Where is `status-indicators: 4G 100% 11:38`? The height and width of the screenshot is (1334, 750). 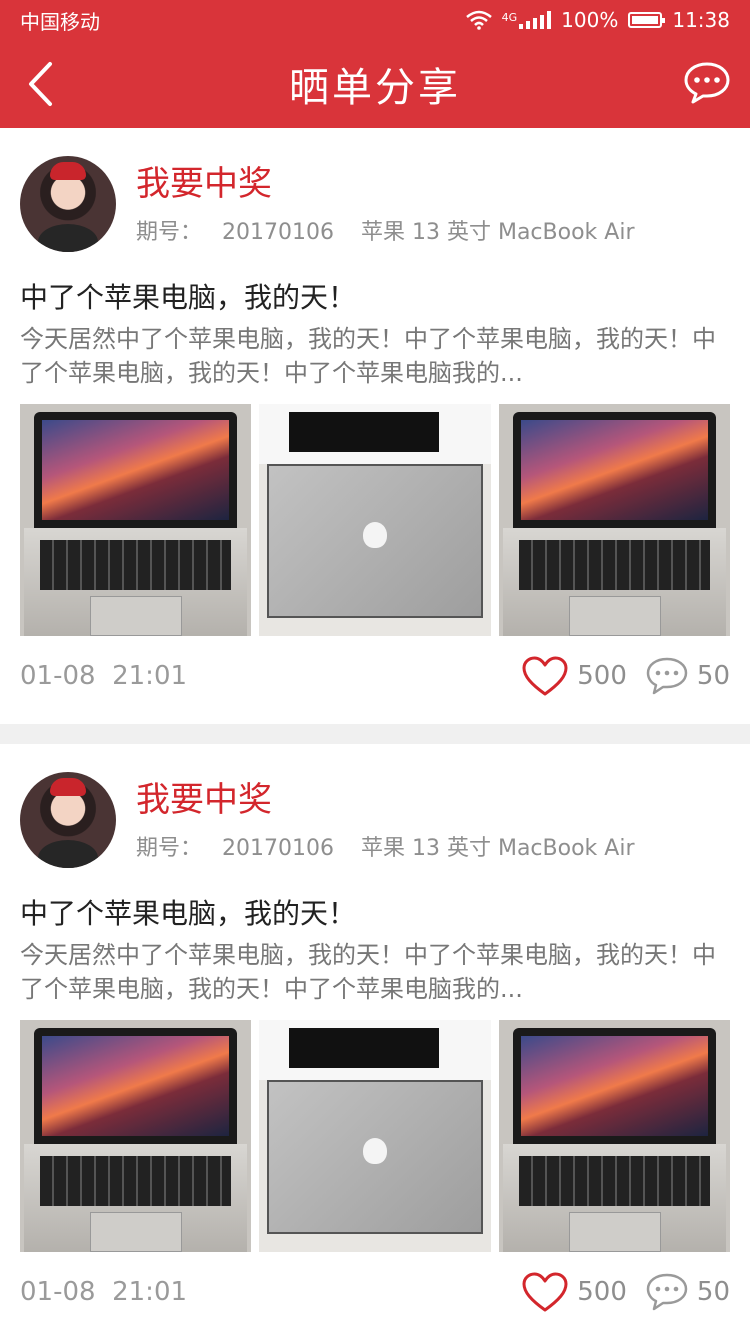
status-indicators: 4G 100% 11:38 is located at coordinates (597, 20).